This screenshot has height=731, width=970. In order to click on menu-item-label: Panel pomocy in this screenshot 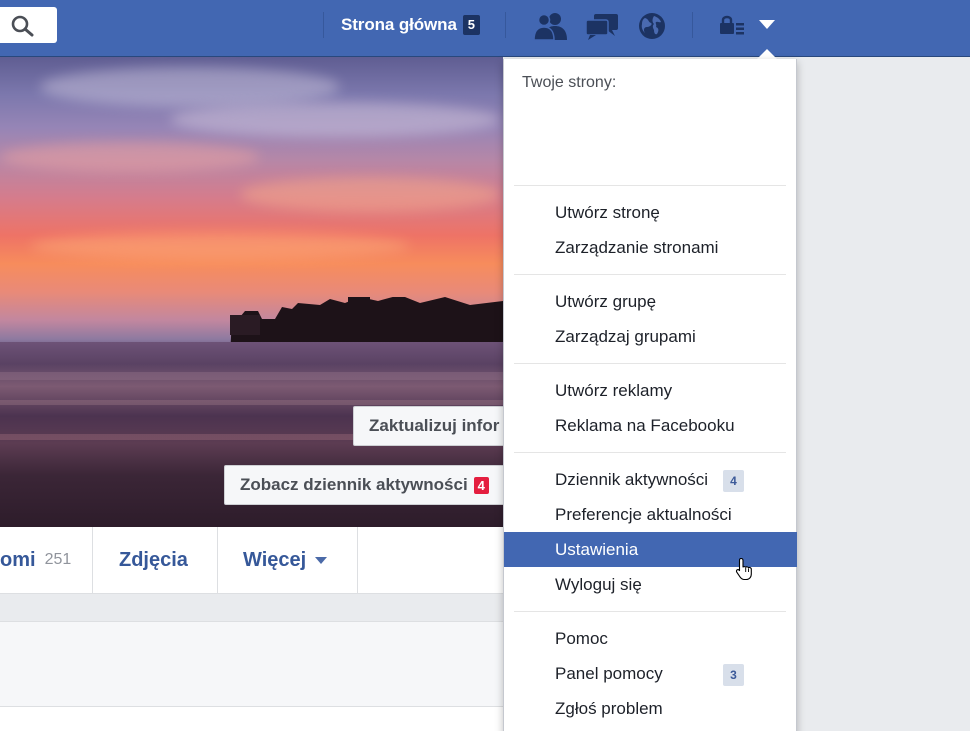, I will do `click(609, 673)`.